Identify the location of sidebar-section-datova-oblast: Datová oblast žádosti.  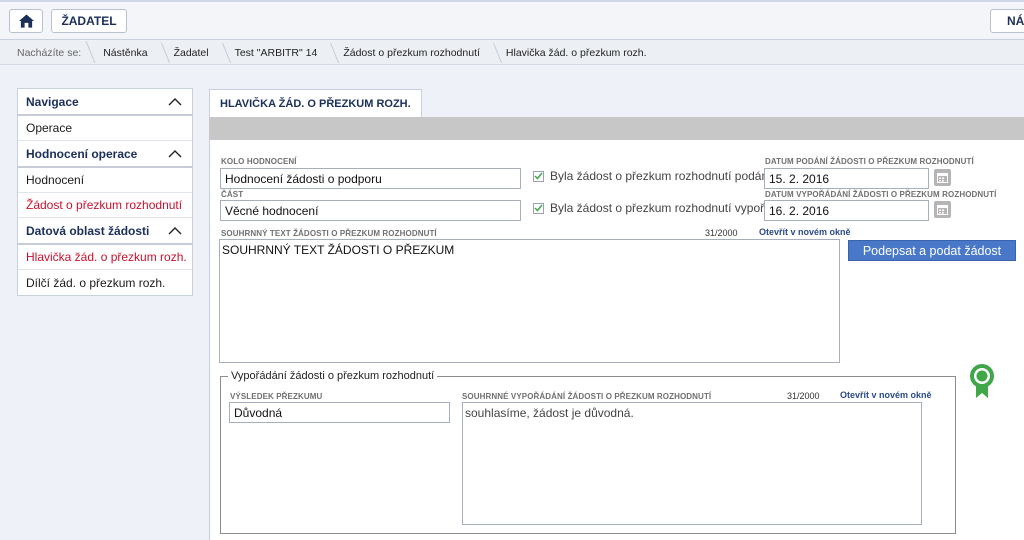
(105, 231).